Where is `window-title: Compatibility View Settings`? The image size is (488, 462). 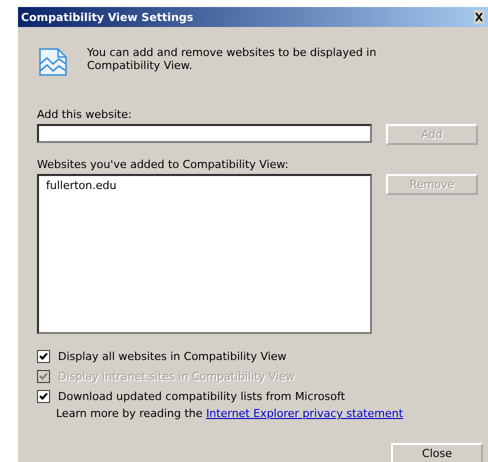 window-title: Compatibility View Settings is located at coordinates (107, 17).